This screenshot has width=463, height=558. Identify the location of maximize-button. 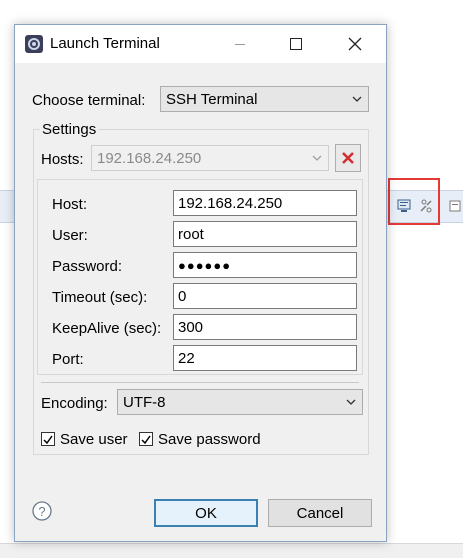
(296, 44).